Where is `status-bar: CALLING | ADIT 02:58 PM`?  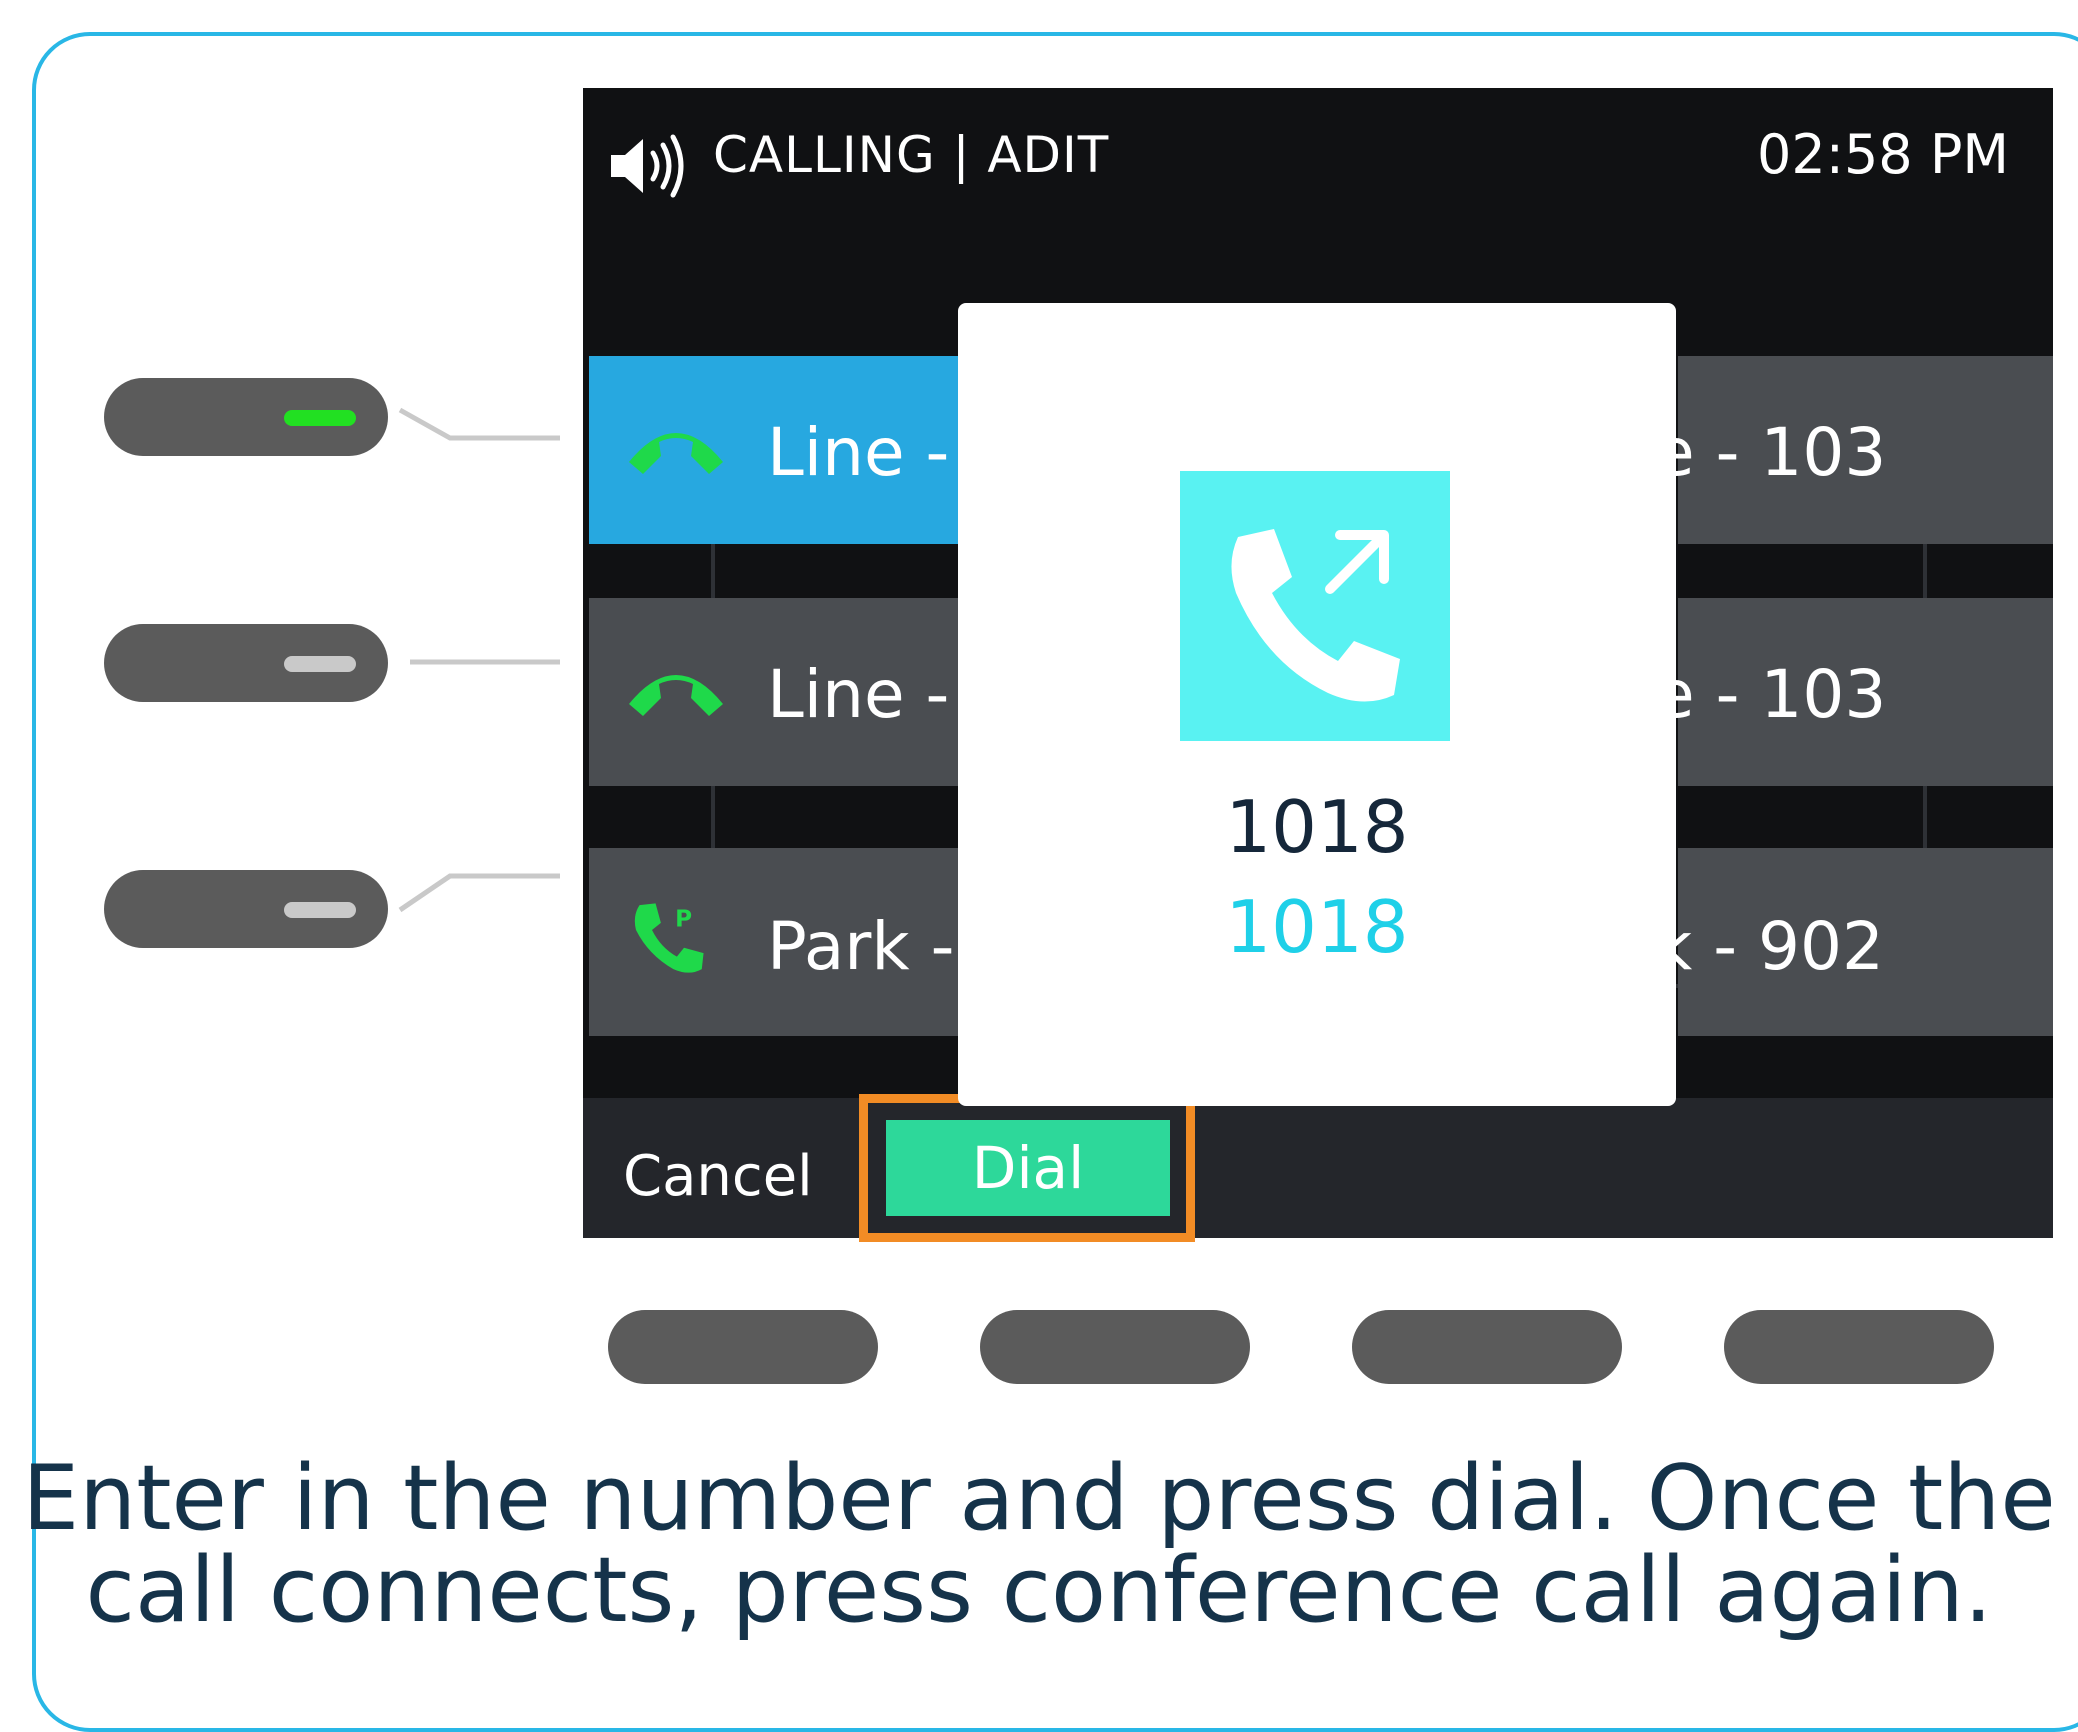
status-bar: CALLING | ADIT 02:58 PM is located at coordinates (1318, 158).